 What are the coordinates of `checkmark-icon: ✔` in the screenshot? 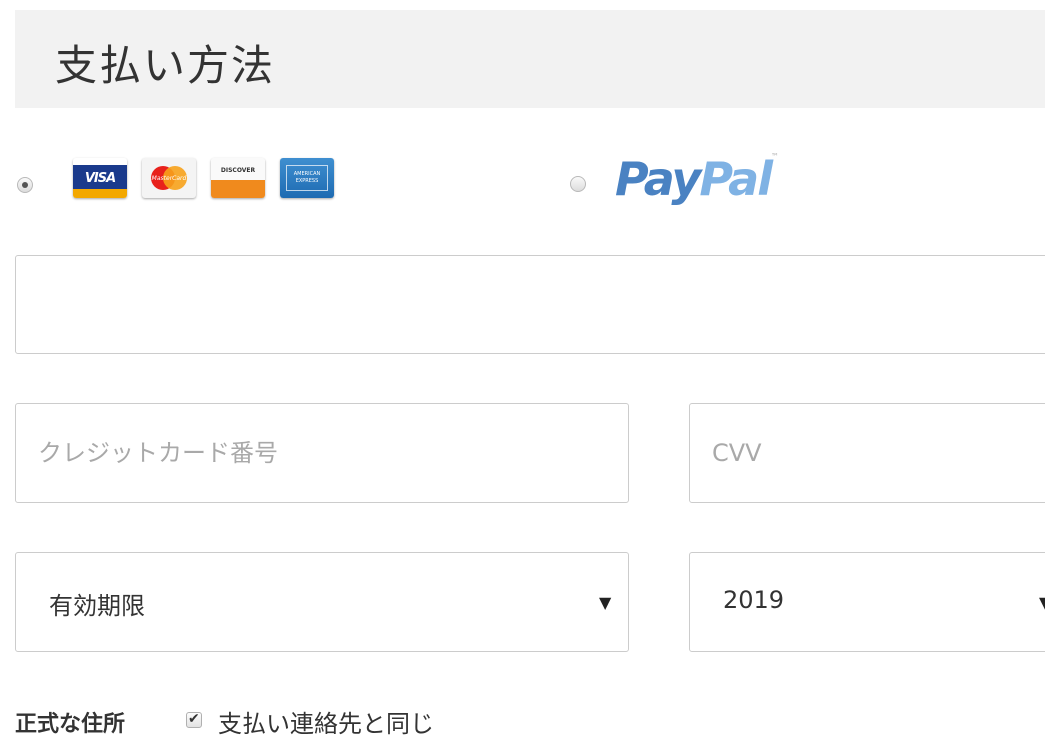 It's located at (194, 719).